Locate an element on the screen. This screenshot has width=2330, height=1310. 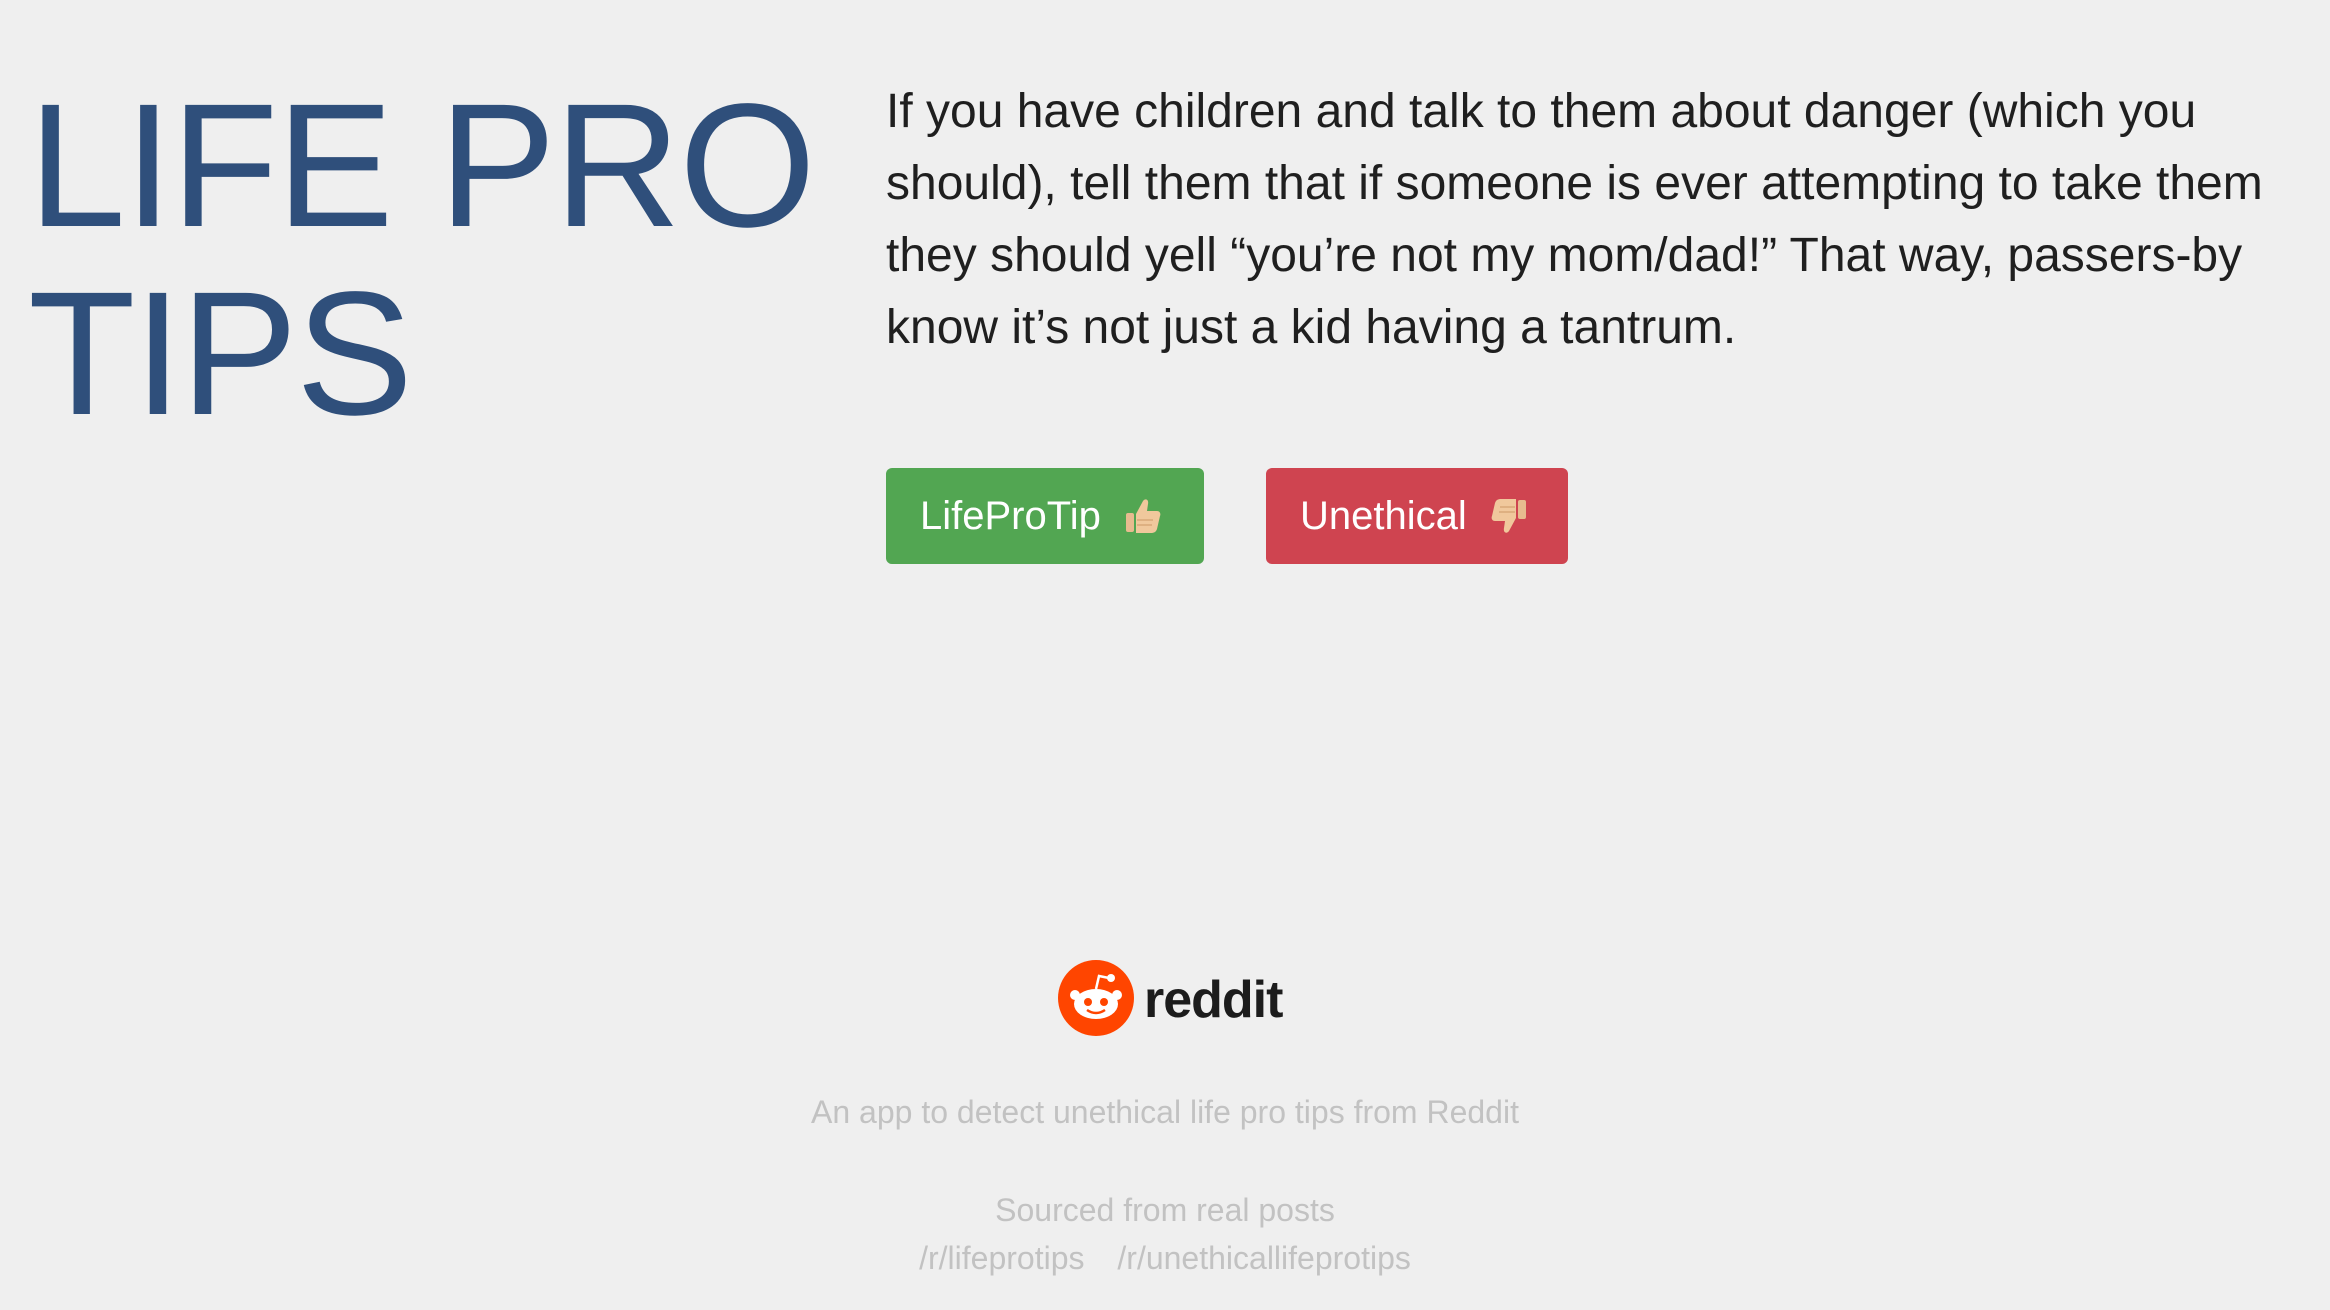
reddit-logo: reddit is located at coordinates (1170, 1000).